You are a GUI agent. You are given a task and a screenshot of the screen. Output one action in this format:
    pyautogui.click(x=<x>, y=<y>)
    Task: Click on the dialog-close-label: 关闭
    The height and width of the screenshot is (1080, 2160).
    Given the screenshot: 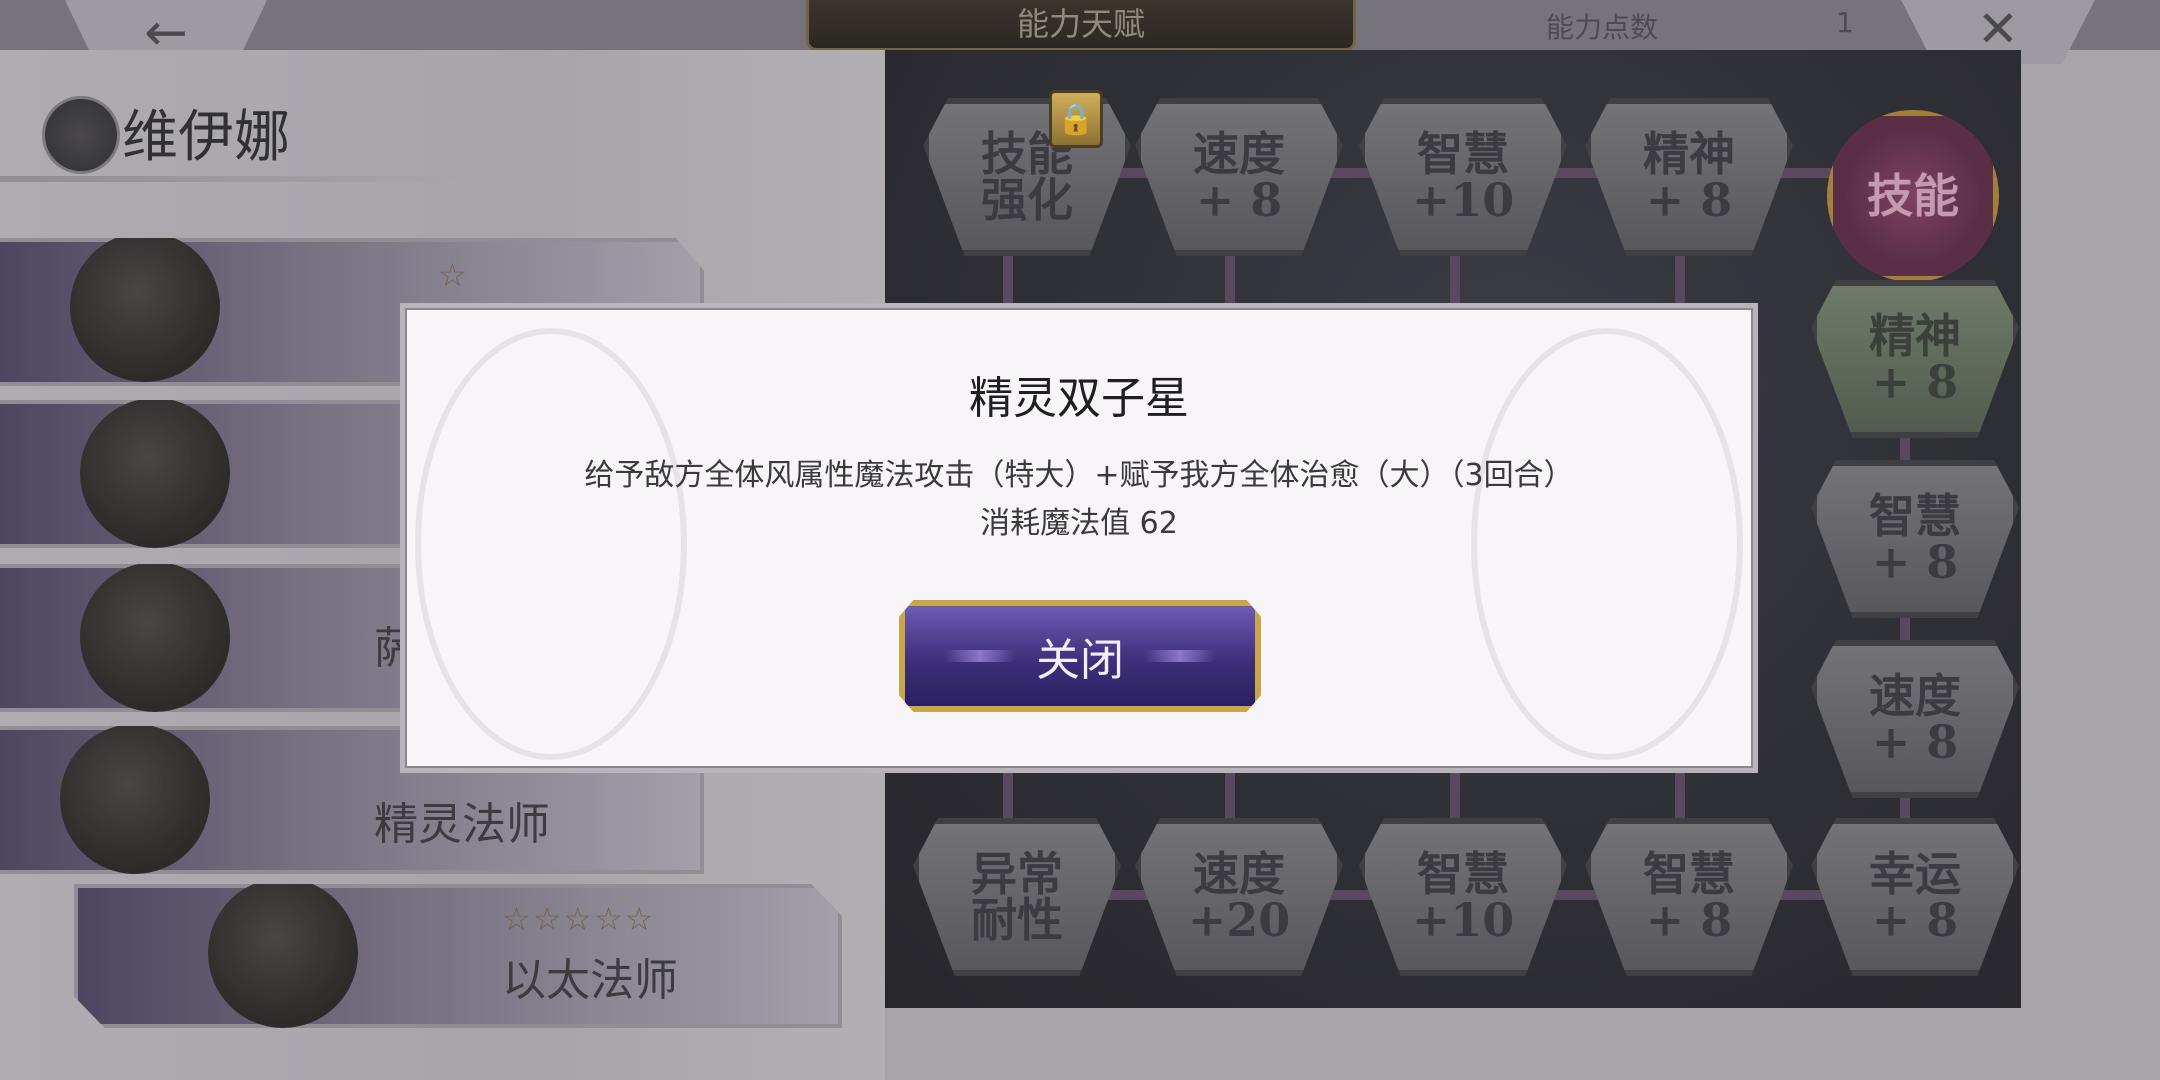 What is the action you would take?
    pyautogui.click(x=1080, y=660)
    